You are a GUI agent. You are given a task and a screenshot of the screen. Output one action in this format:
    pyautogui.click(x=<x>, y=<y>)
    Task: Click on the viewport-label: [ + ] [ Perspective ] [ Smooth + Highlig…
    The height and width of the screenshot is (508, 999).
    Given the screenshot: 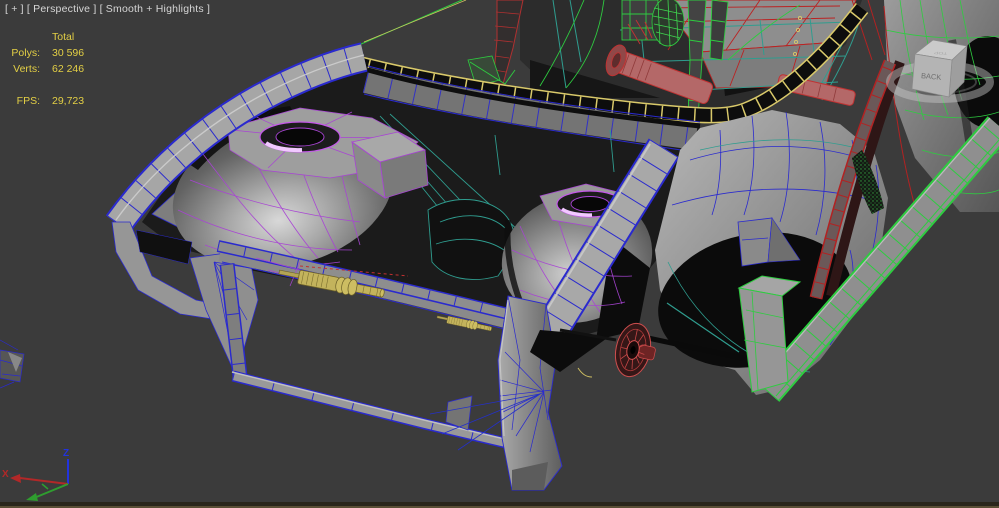 What is the action you would take?
    pyautogui.click(x=107, y=9)
    